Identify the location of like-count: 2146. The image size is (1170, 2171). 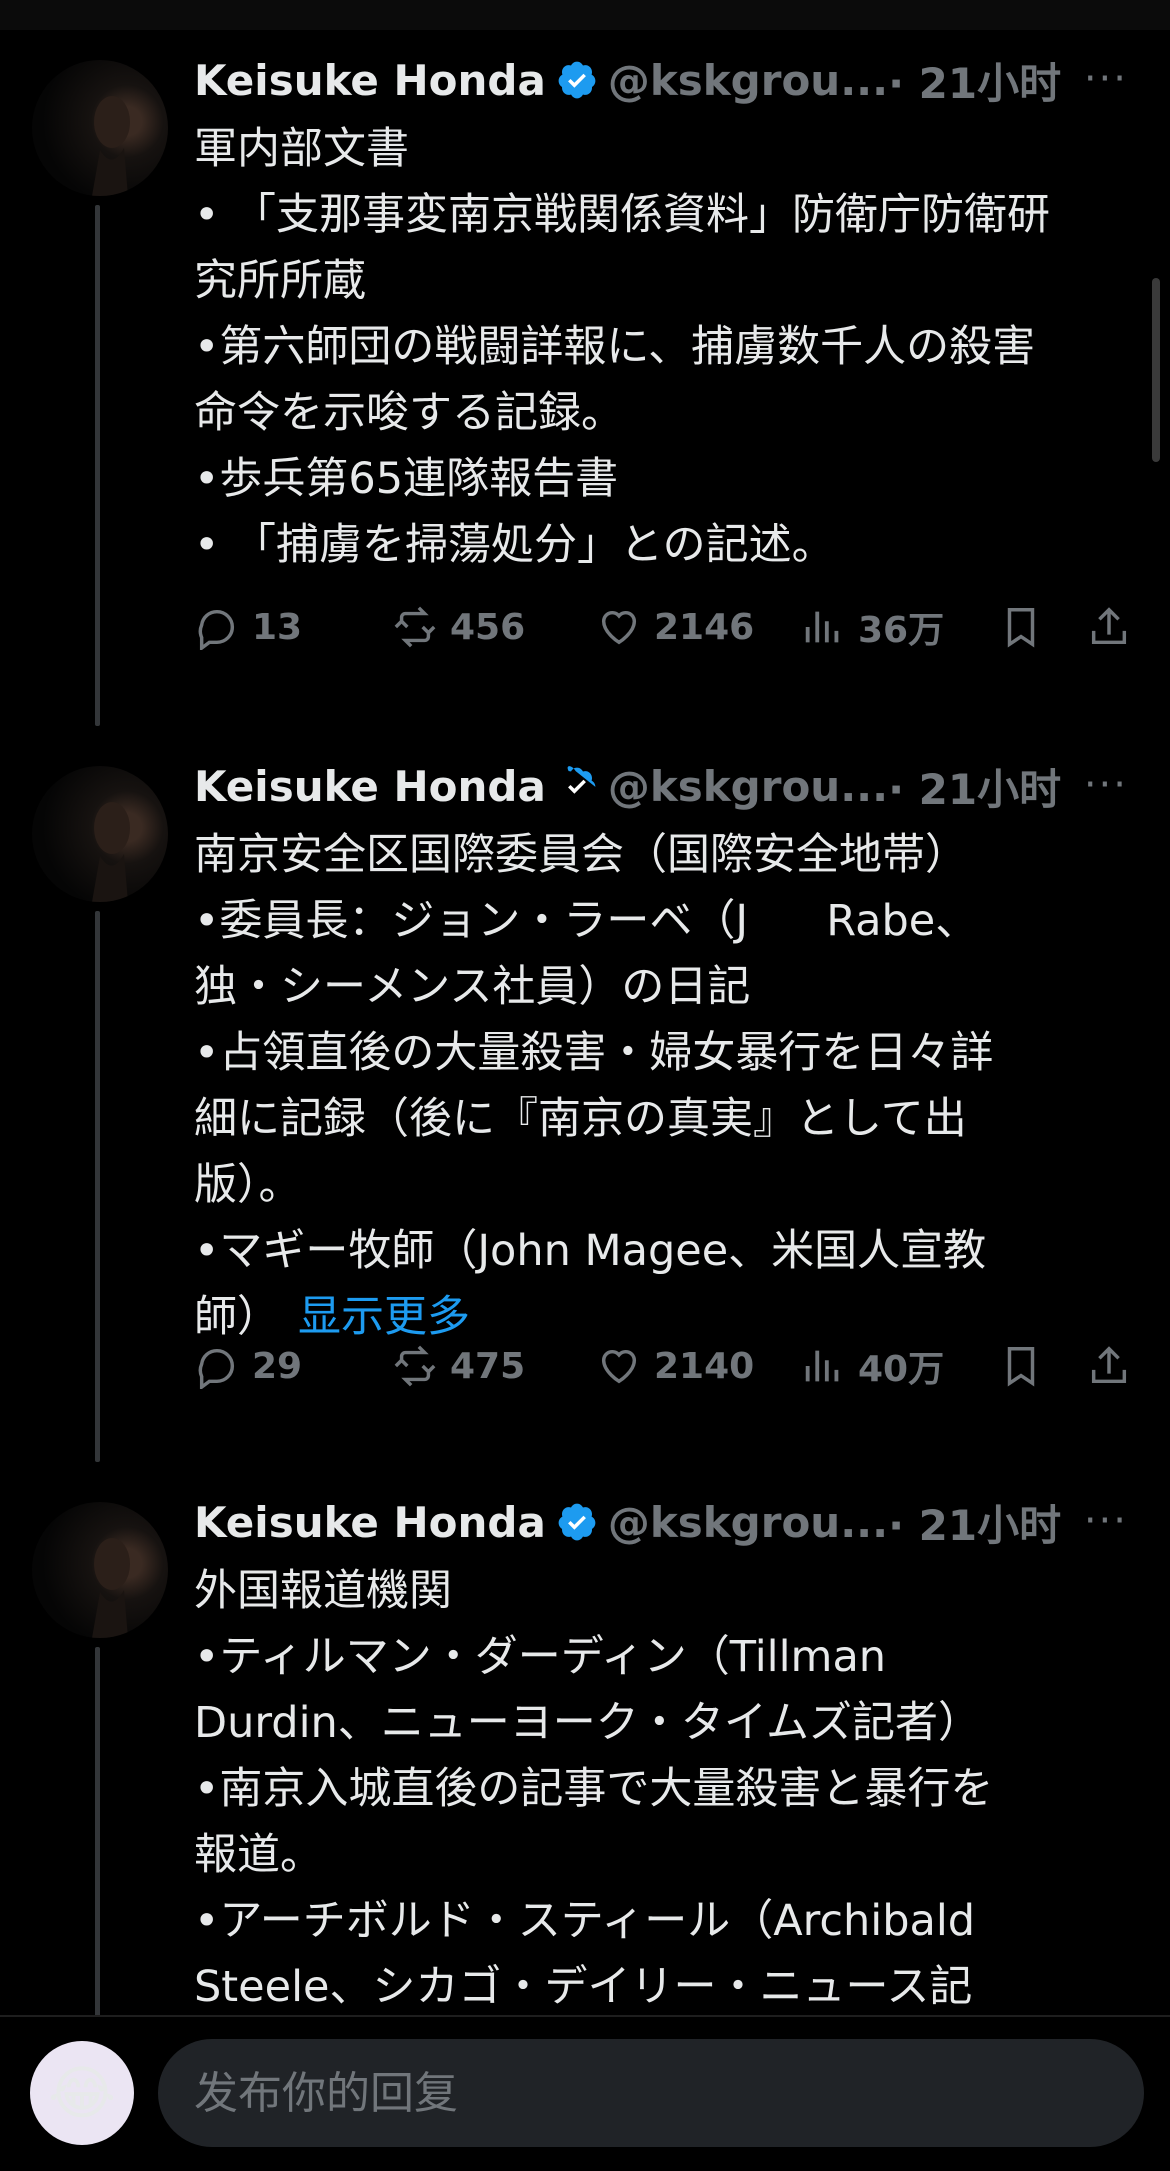
(704, 627).